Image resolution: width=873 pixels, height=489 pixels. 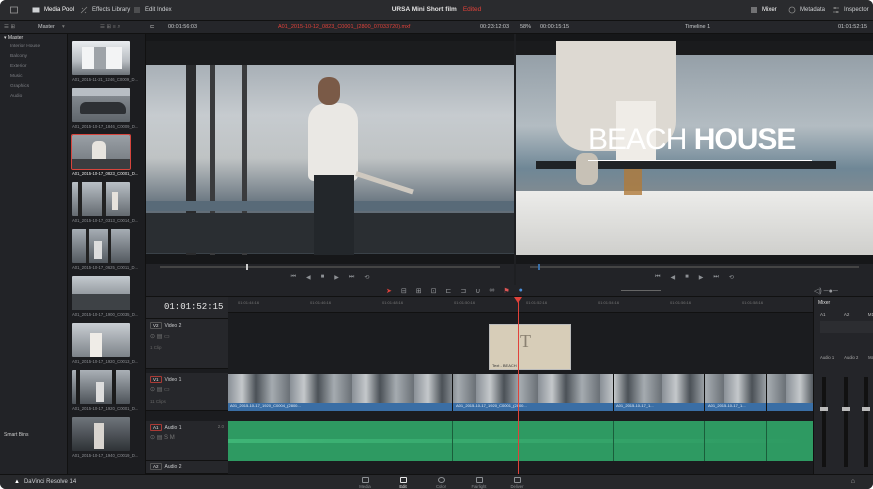 What do you see at coordinates (518, 300) in the screenshot?
I see `playhead-handle-icon` at bounding box center [518, 300].